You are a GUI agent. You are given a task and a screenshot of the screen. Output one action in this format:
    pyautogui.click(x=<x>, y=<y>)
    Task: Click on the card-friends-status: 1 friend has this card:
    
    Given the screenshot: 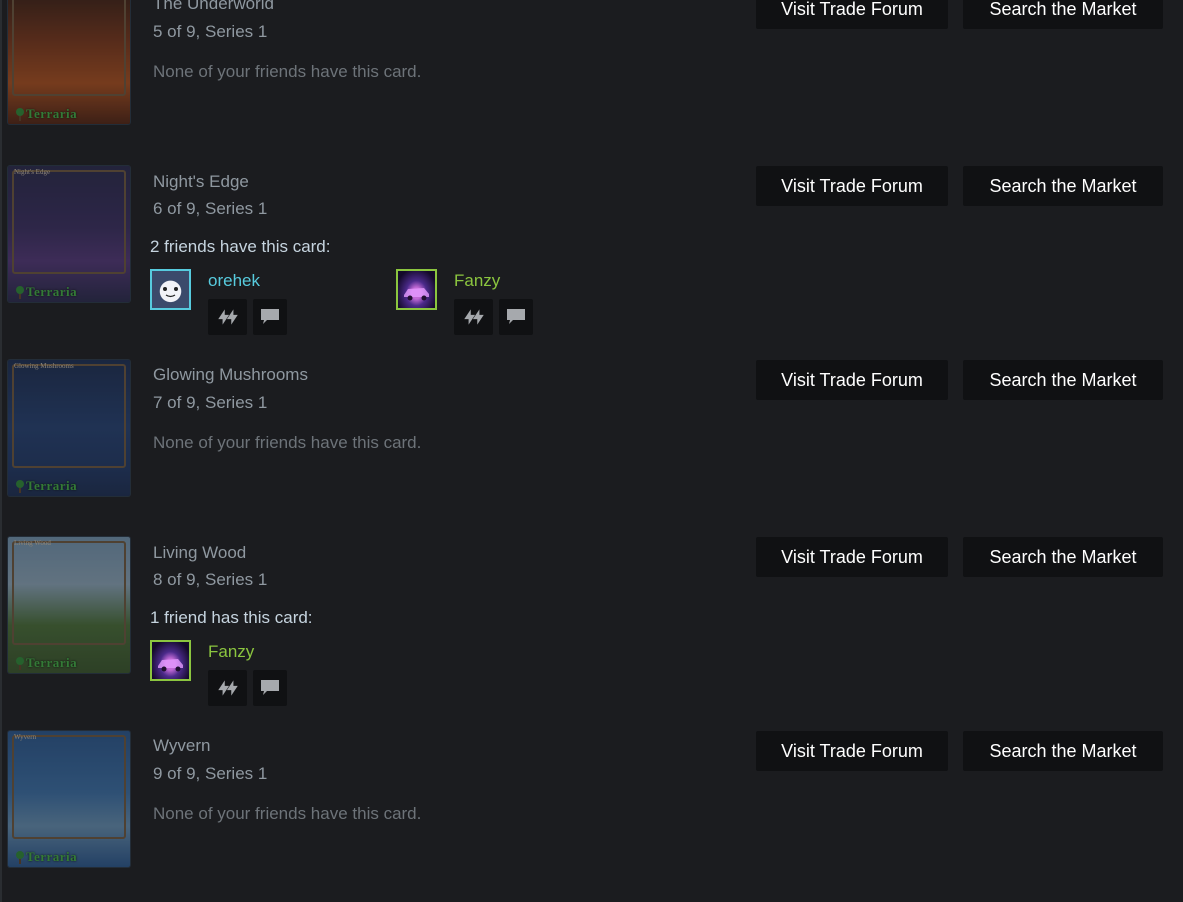 What is the action you would take?
    pyautogui.click(x=231, y=617)
    